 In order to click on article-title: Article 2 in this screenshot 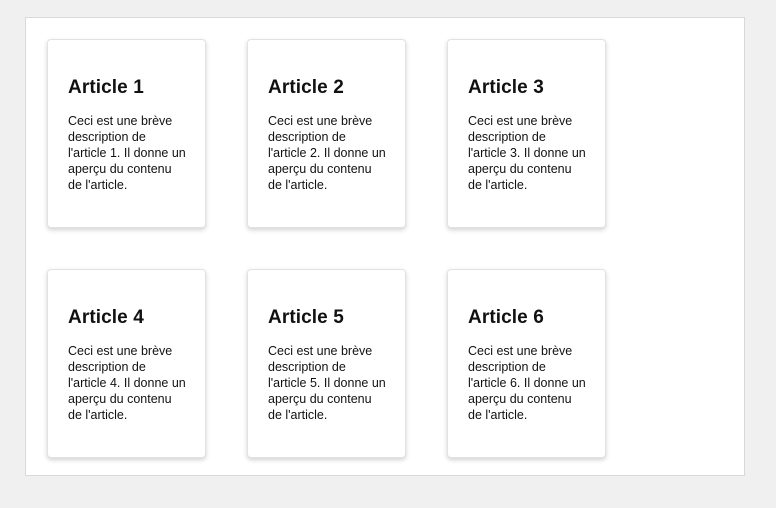, I will do `click(306, 87)`.